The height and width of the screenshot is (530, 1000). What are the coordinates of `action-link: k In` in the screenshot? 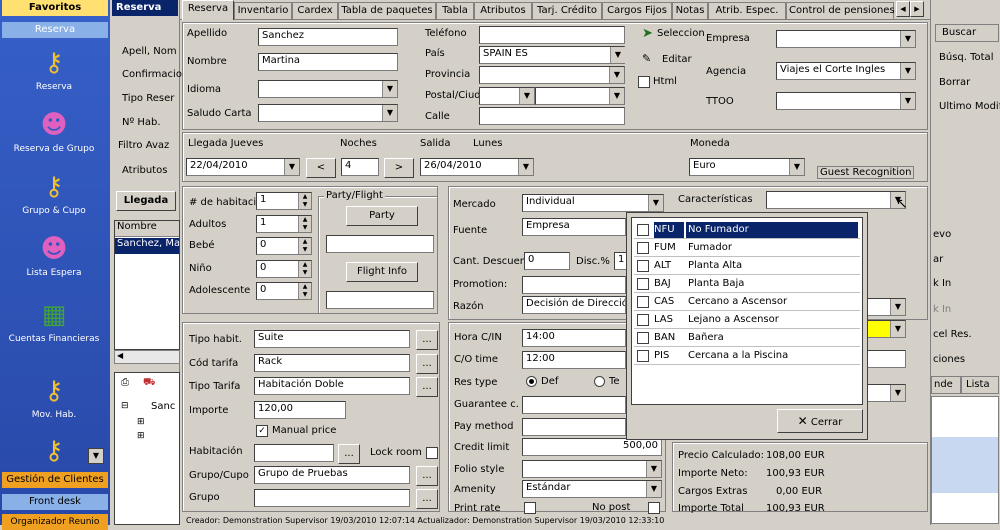 It's located at (942, 309).